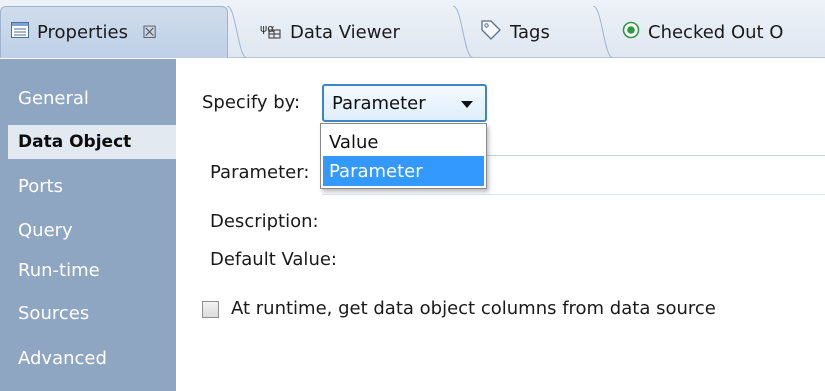  What do you see at coordinates (376, 171) in the screenshot?
I see `option-label: Parameter` at bounding box center [376, 171].